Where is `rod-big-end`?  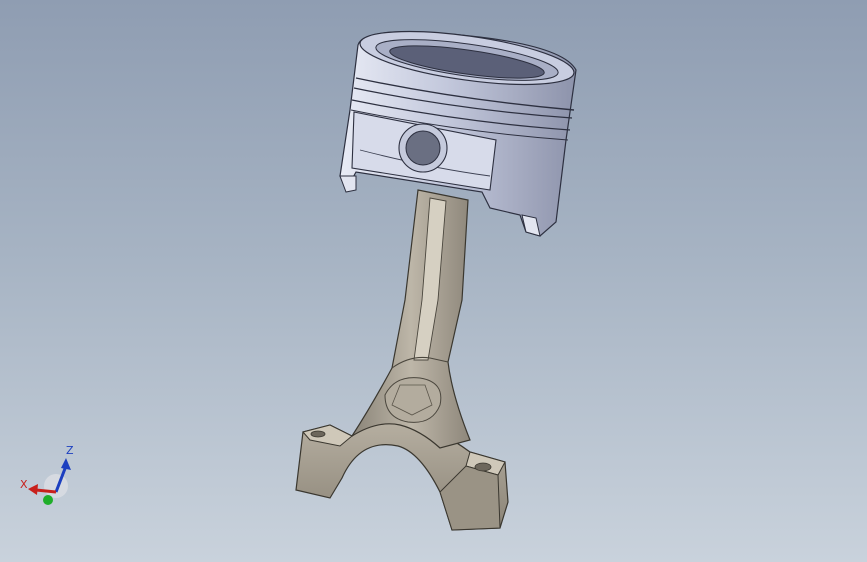
rod-big-end is located at coordinates (402, 473).